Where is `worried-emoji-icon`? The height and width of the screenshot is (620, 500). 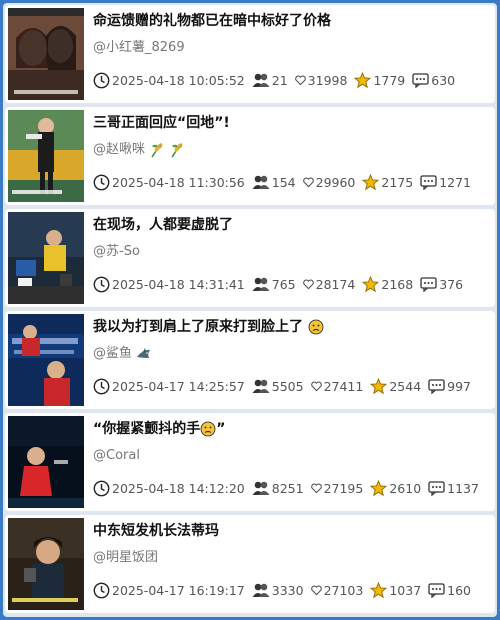
worried-emoji-icon is located at coordinates (208, 429).